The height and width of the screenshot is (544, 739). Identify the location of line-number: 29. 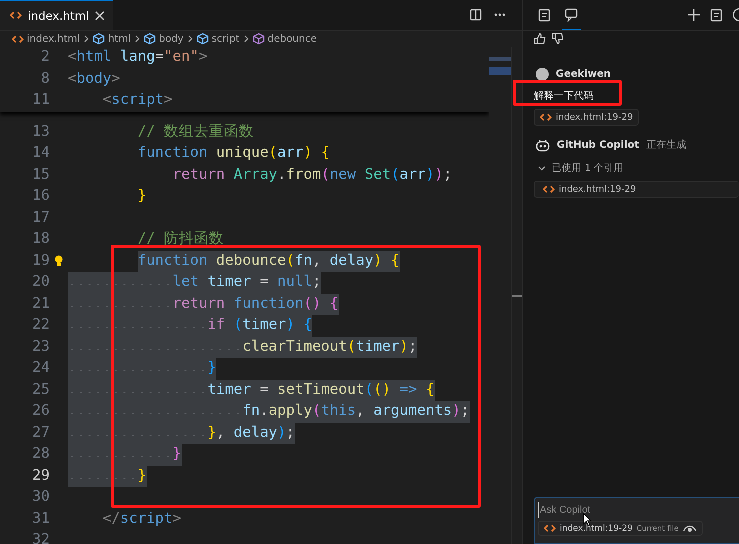
(41, 476).